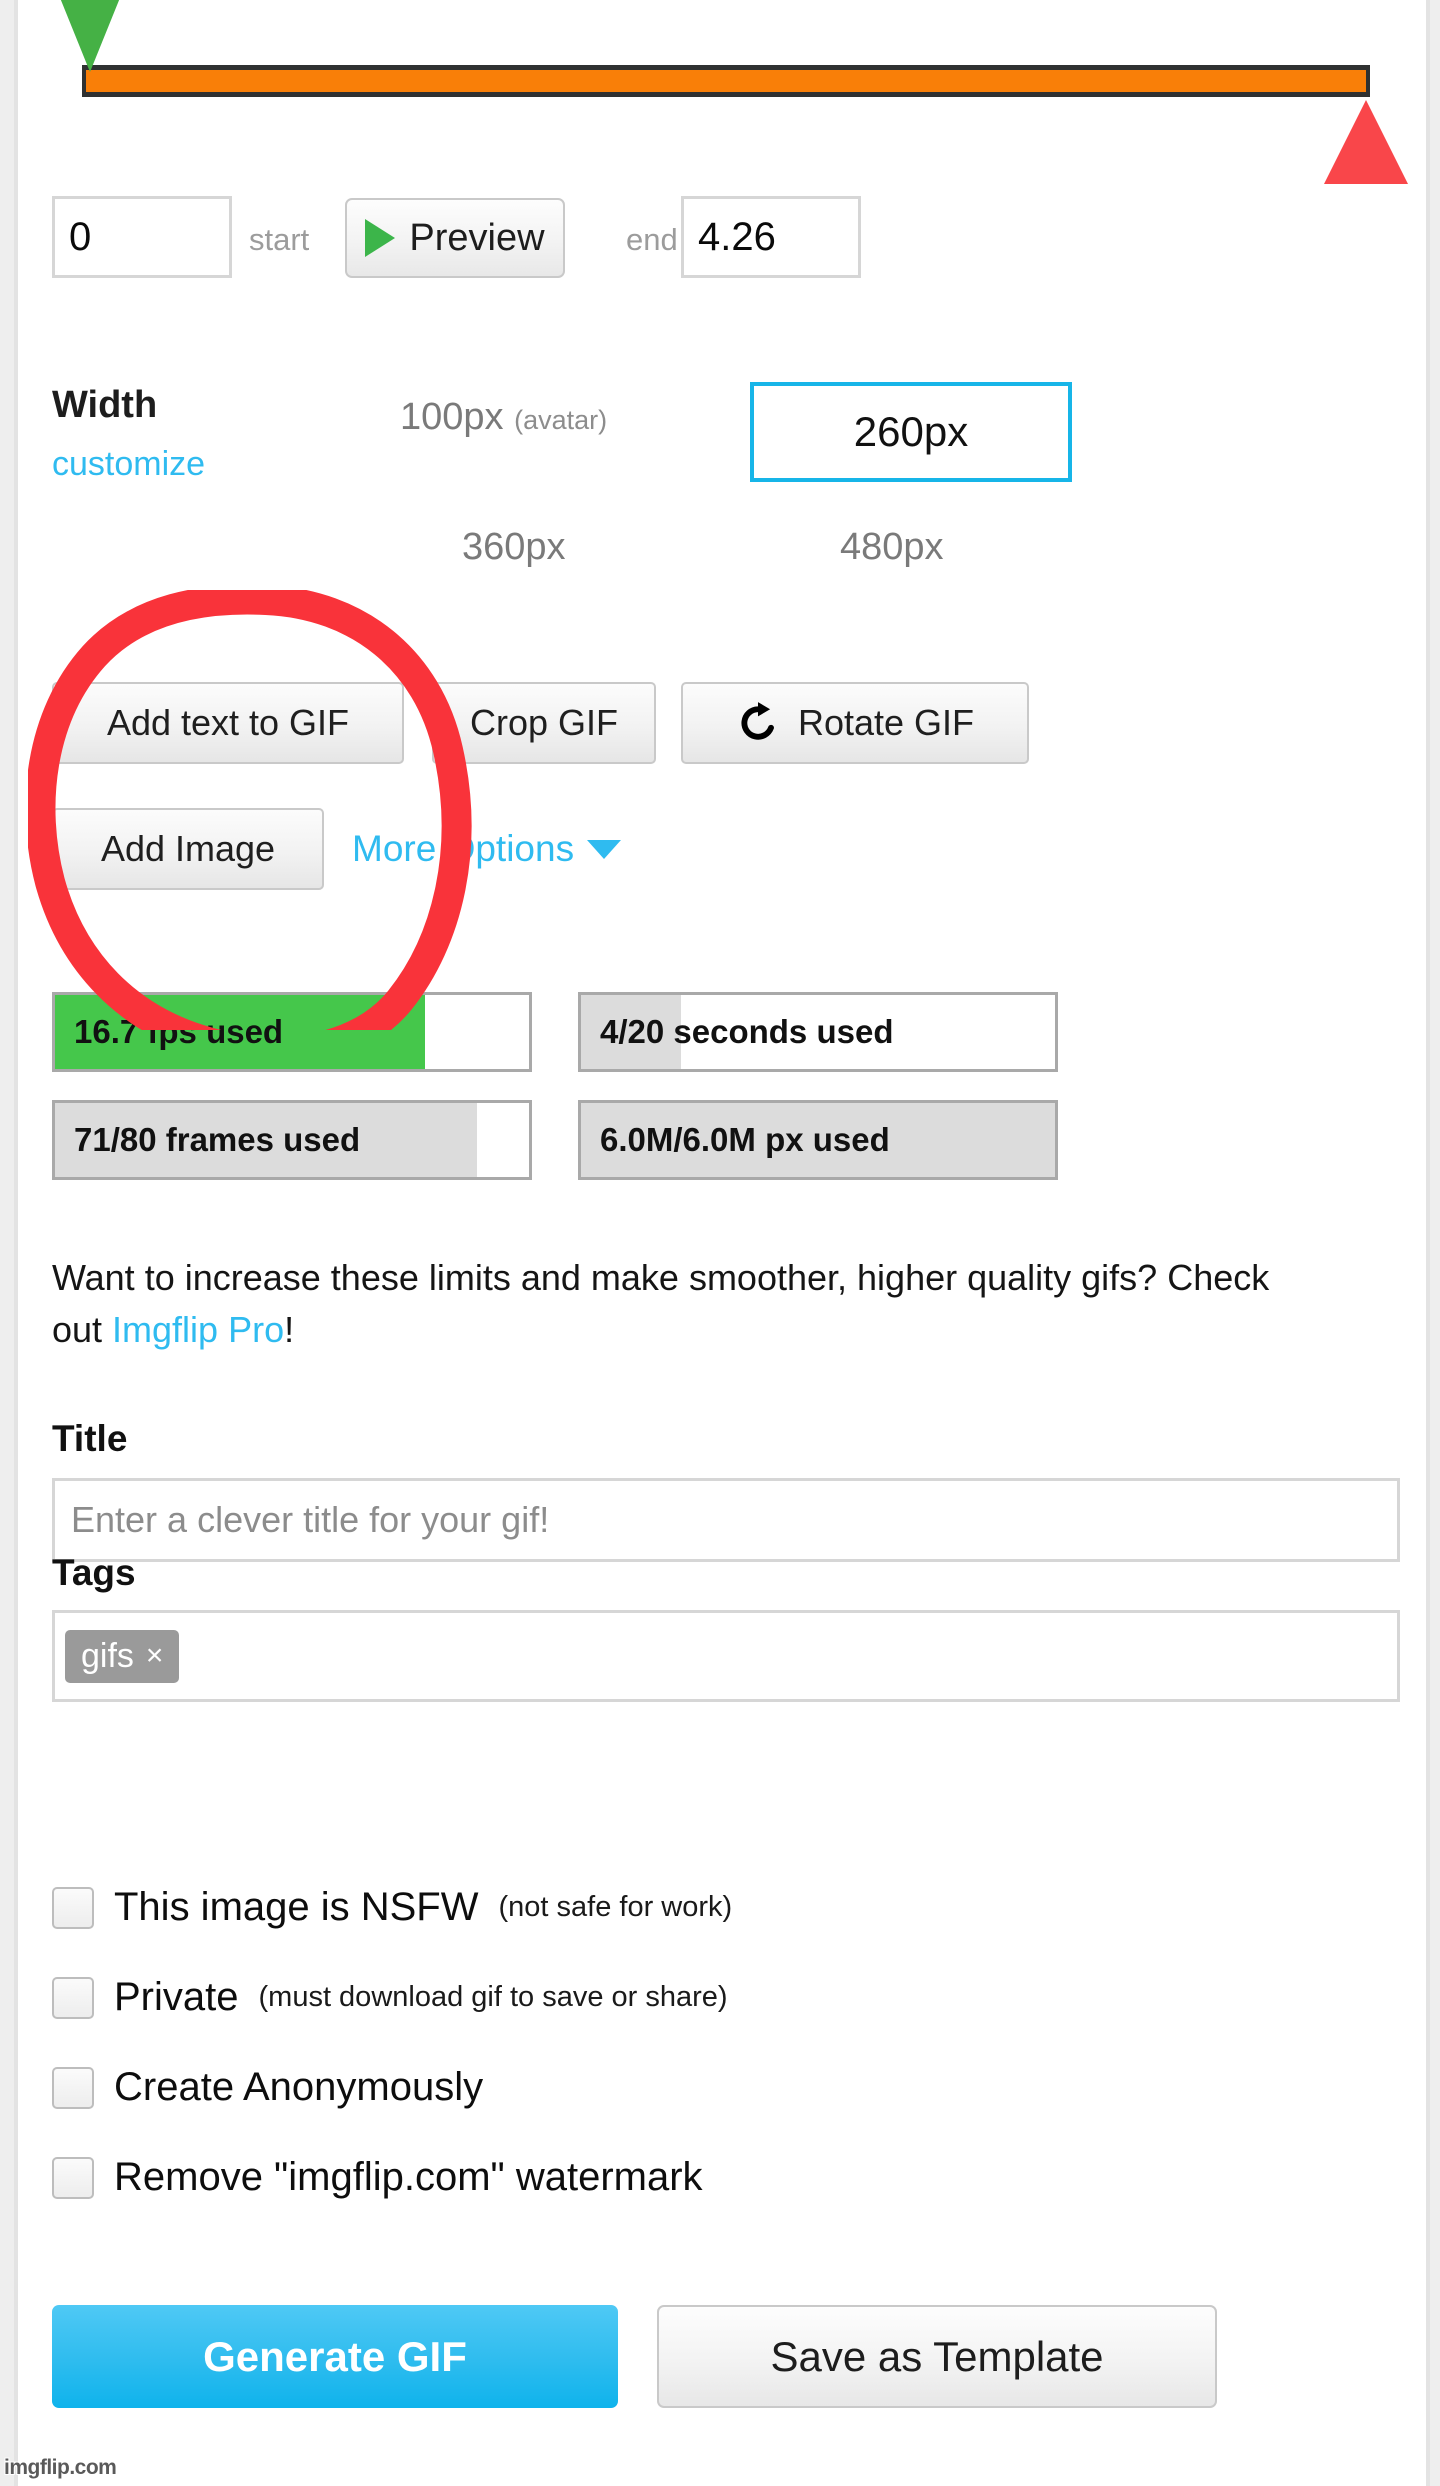  Describe the element at coordinates (652, 239) in the screenshot. I see `end-time-label: end` at that location.